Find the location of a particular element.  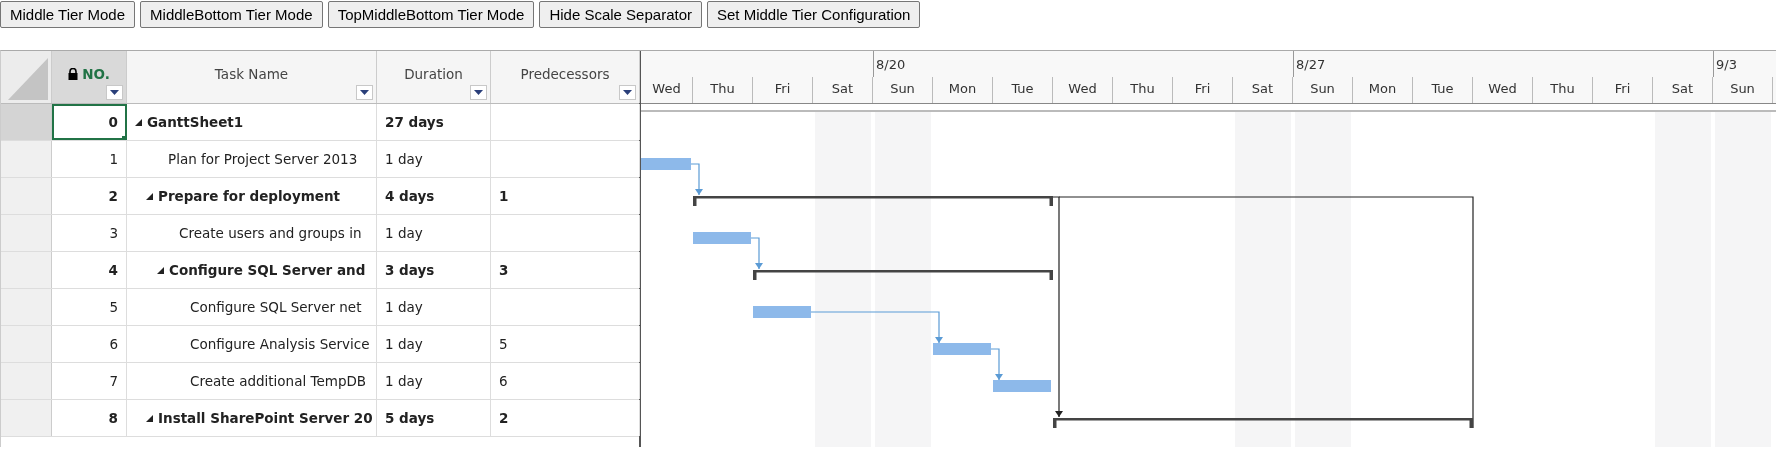

duration-cell: 27 days is located at coordinates (434, 122).